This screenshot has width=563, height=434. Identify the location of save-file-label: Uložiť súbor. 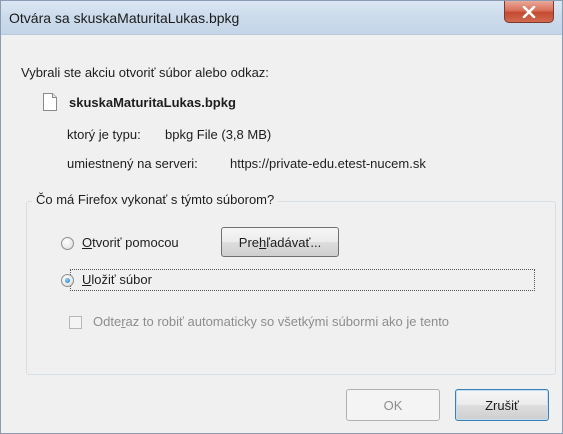
(117, 279).